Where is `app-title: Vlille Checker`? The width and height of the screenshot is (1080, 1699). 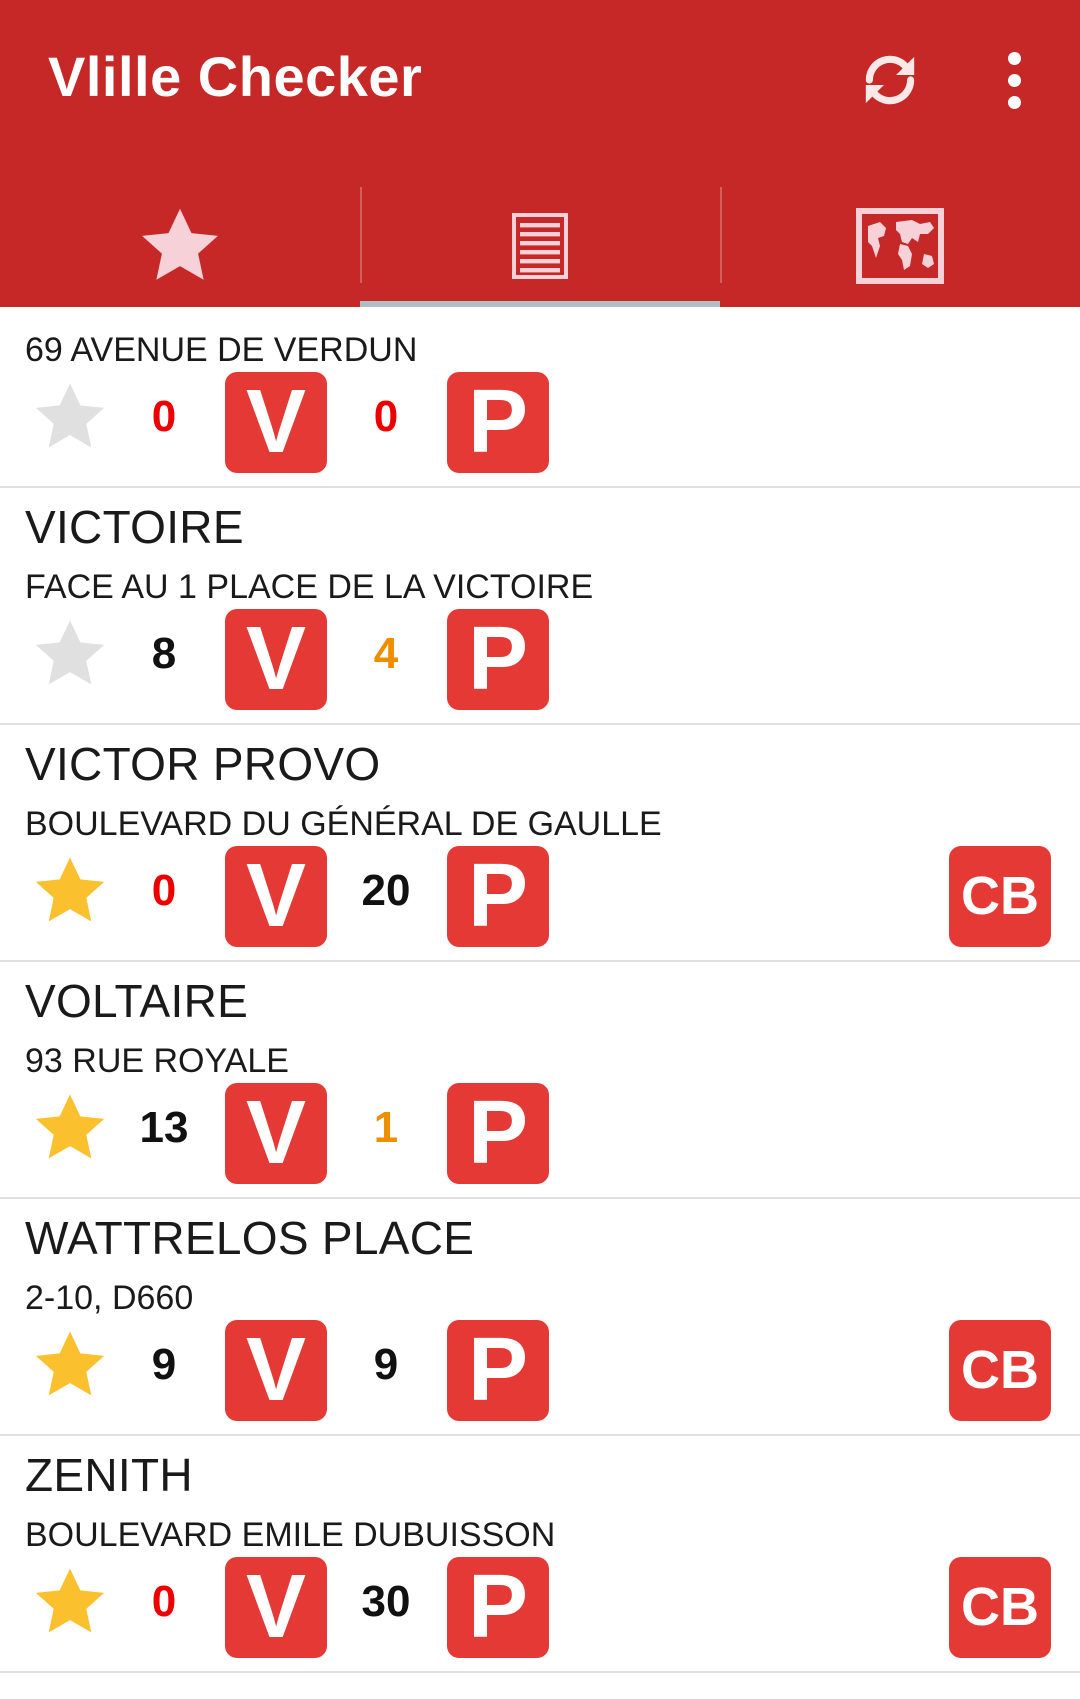 app-title: Vlille Checker is located at coordinates (235, 76).